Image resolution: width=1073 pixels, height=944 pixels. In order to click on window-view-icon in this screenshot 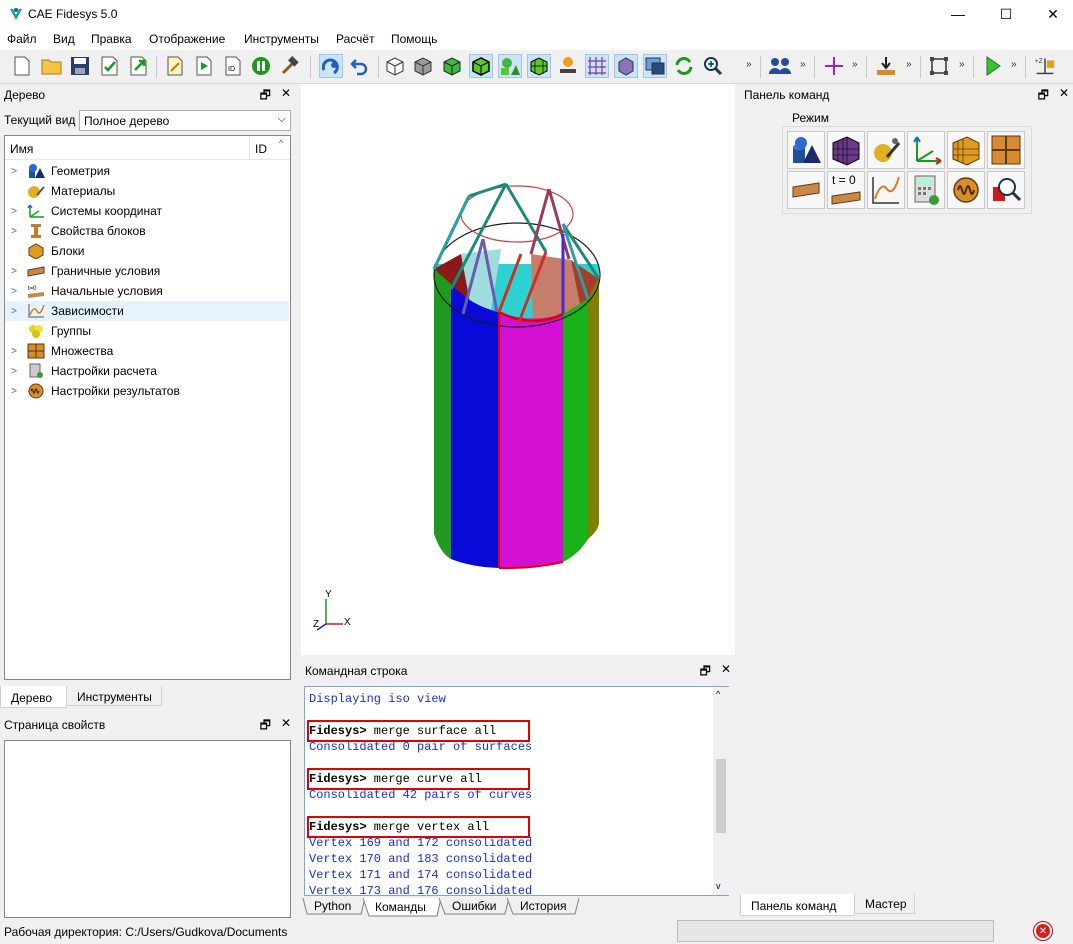, I will do `click(655, 66)`.